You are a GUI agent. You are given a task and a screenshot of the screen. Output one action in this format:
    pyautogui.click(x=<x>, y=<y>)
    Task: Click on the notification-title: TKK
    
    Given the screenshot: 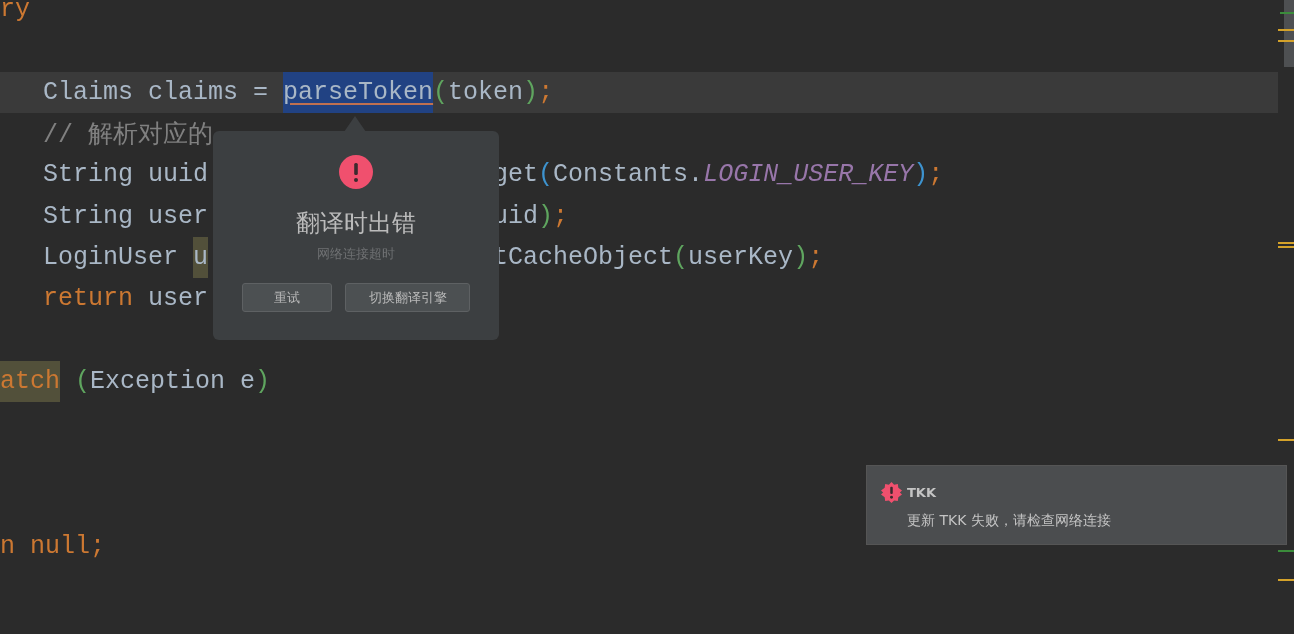 What is the action you would take?
    pyautogui.click(x=921, y=492)
    